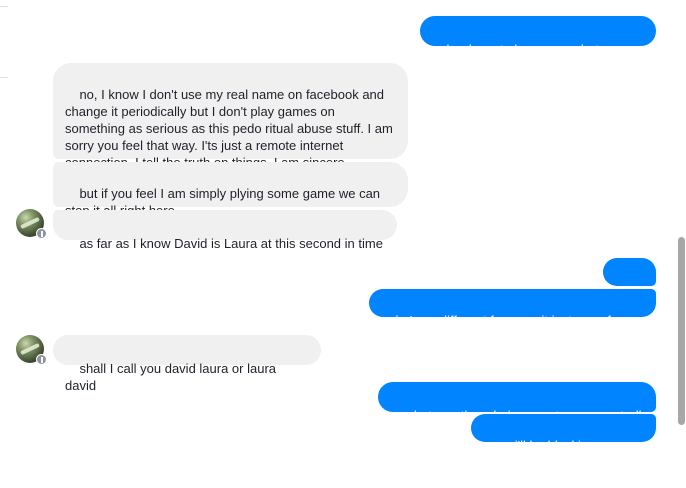 This screenshot has width=686, height=488. I want to click on message-bubble-outgoing: he doesnt play games, but you are, so click(538, 45).